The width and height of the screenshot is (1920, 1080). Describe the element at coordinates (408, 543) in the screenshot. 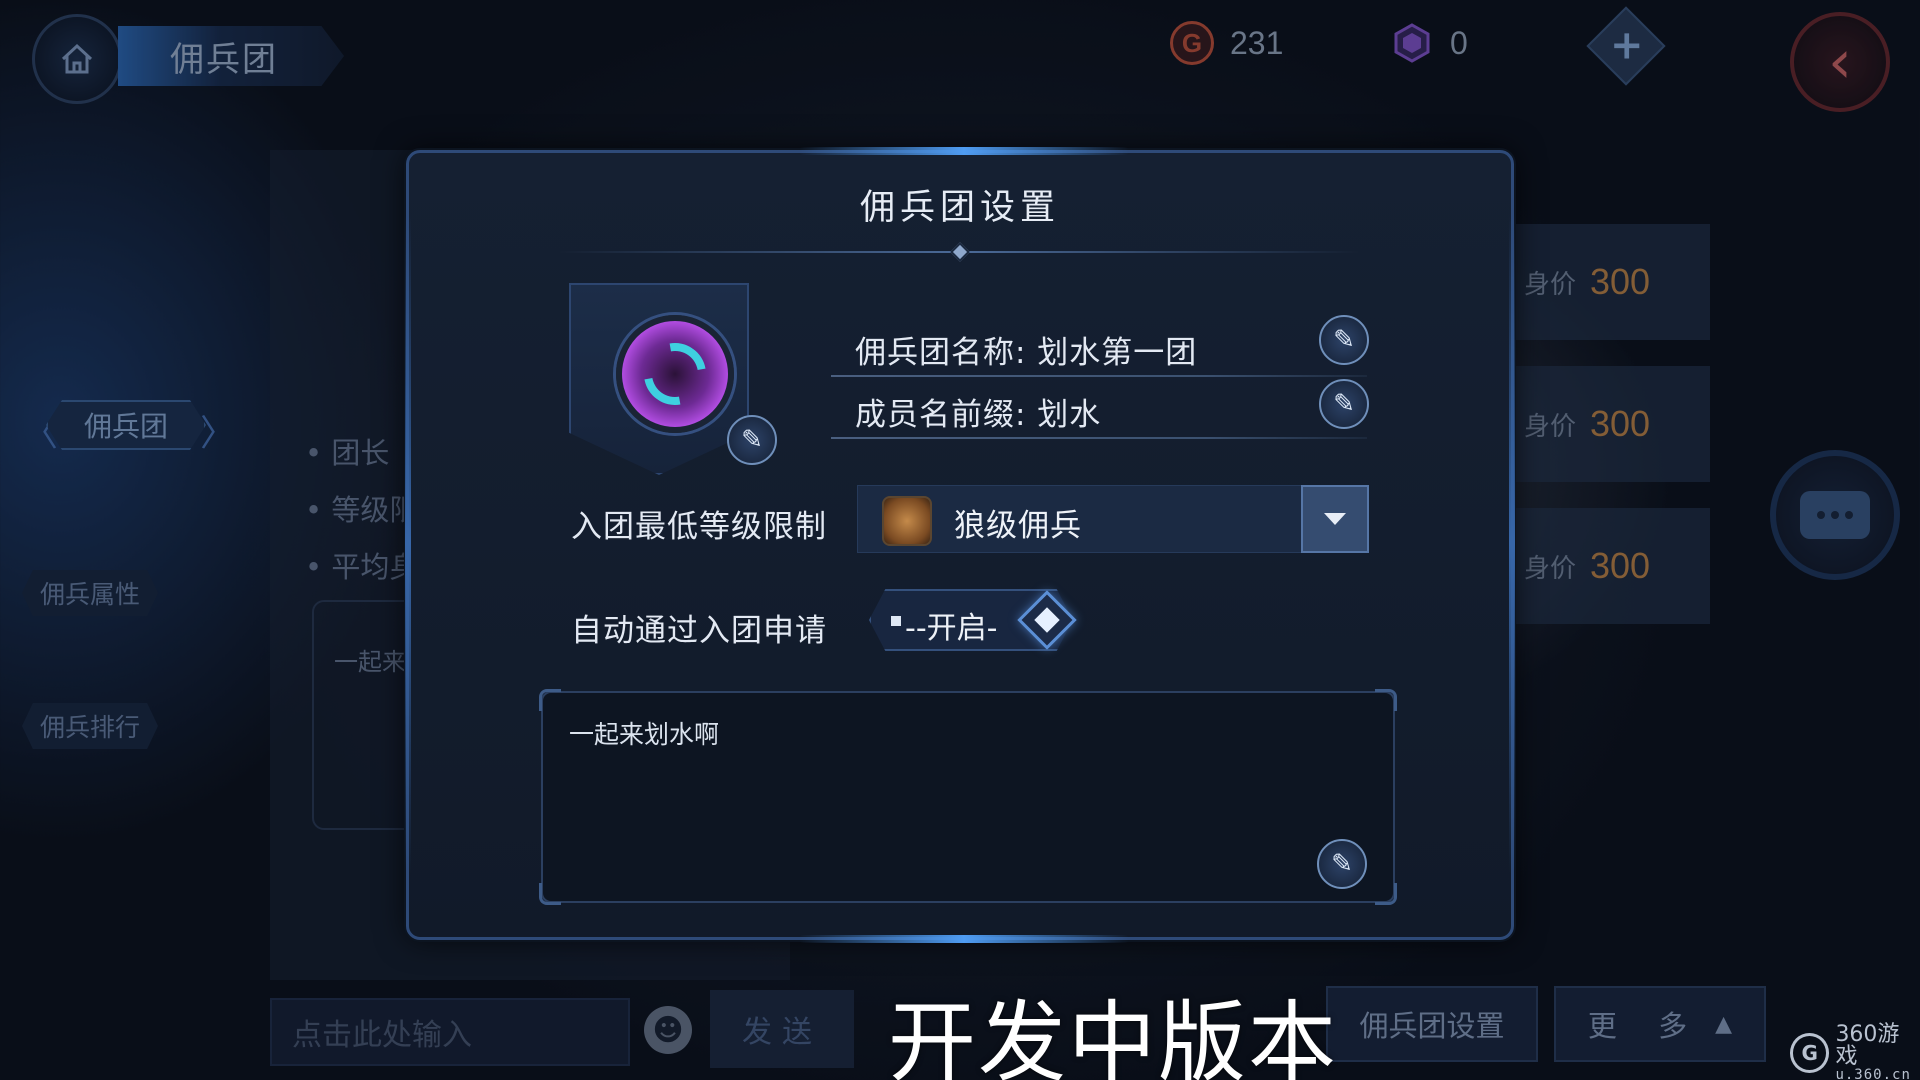

I see `modal-left-glow` at that location.